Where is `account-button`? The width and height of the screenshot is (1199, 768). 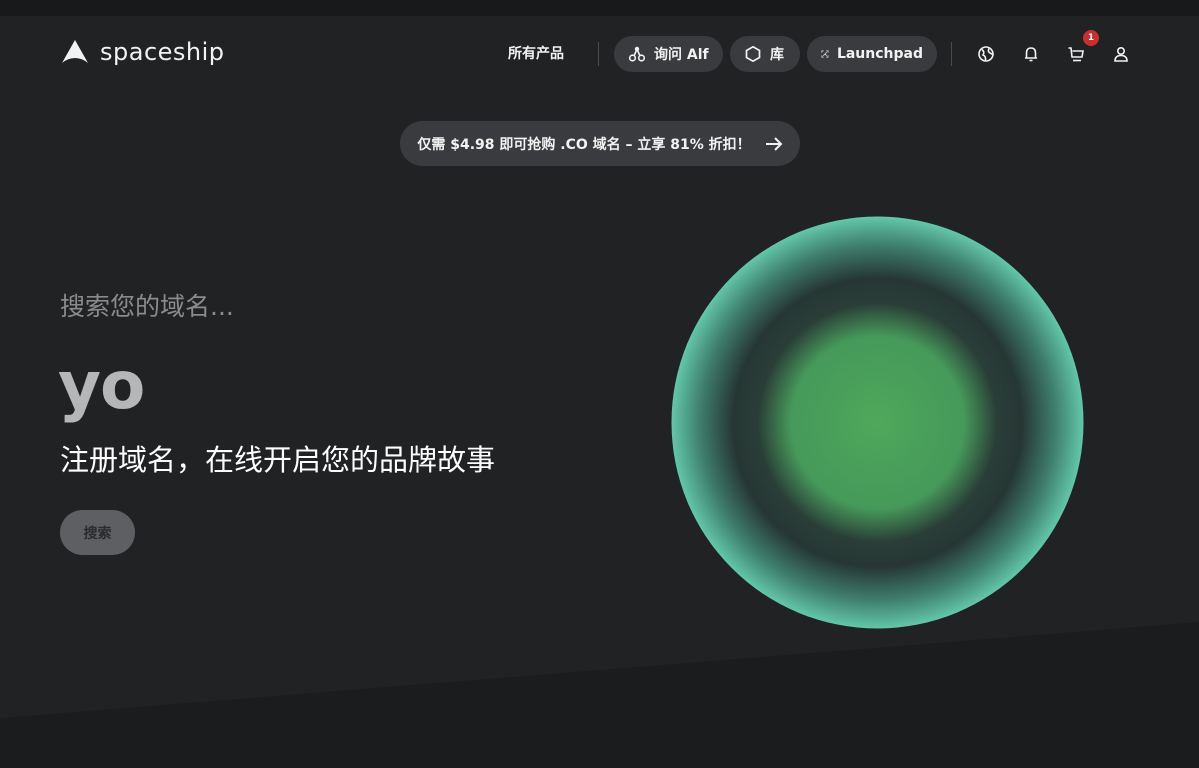
account-button is located at coordinates (1121, 54).